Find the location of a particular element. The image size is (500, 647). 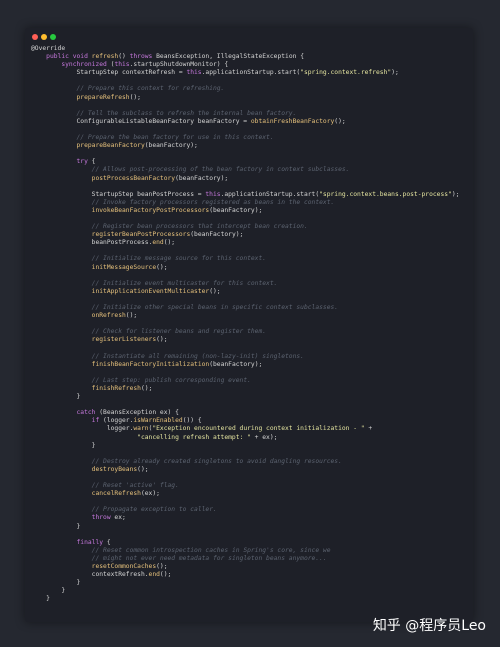

code-line: contextRefresh.end(); is located at coordinates (250, 575).